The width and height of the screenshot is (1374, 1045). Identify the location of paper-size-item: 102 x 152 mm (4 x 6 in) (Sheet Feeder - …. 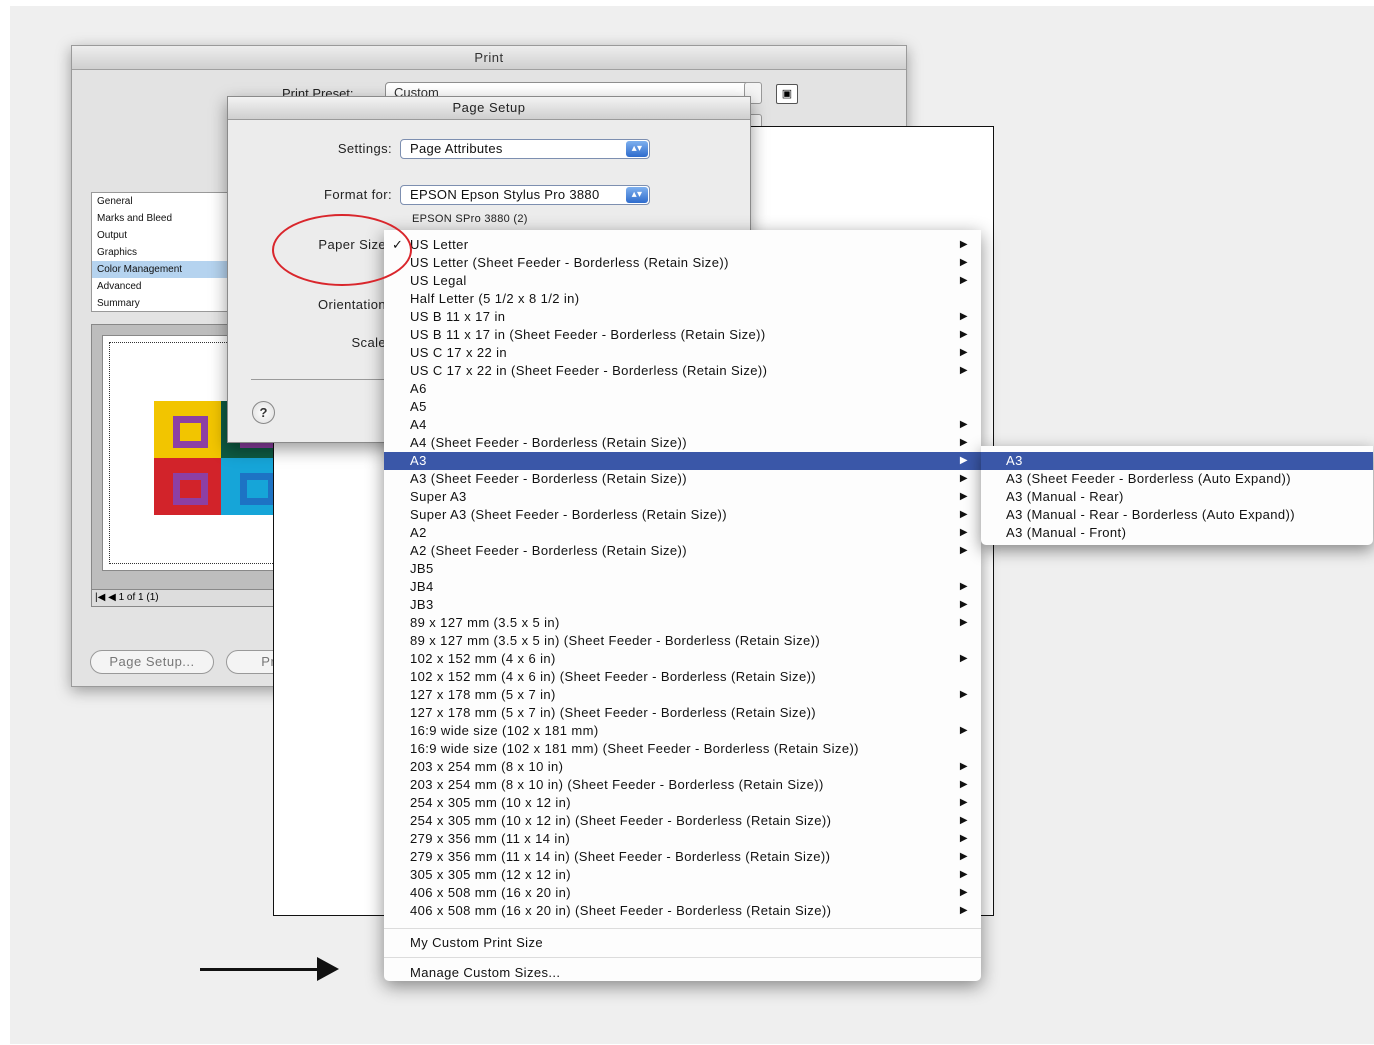
(682, 677).